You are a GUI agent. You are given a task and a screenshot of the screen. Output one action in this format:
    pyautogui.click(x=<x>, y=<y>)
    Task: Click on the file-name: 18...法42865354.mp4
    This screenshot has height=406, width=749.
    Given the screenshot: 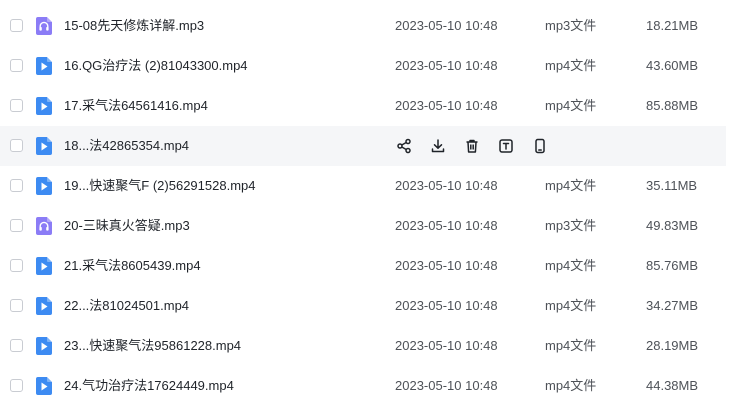 What is the action you would take?
    pyautogui.click(x=126, y=146)
    